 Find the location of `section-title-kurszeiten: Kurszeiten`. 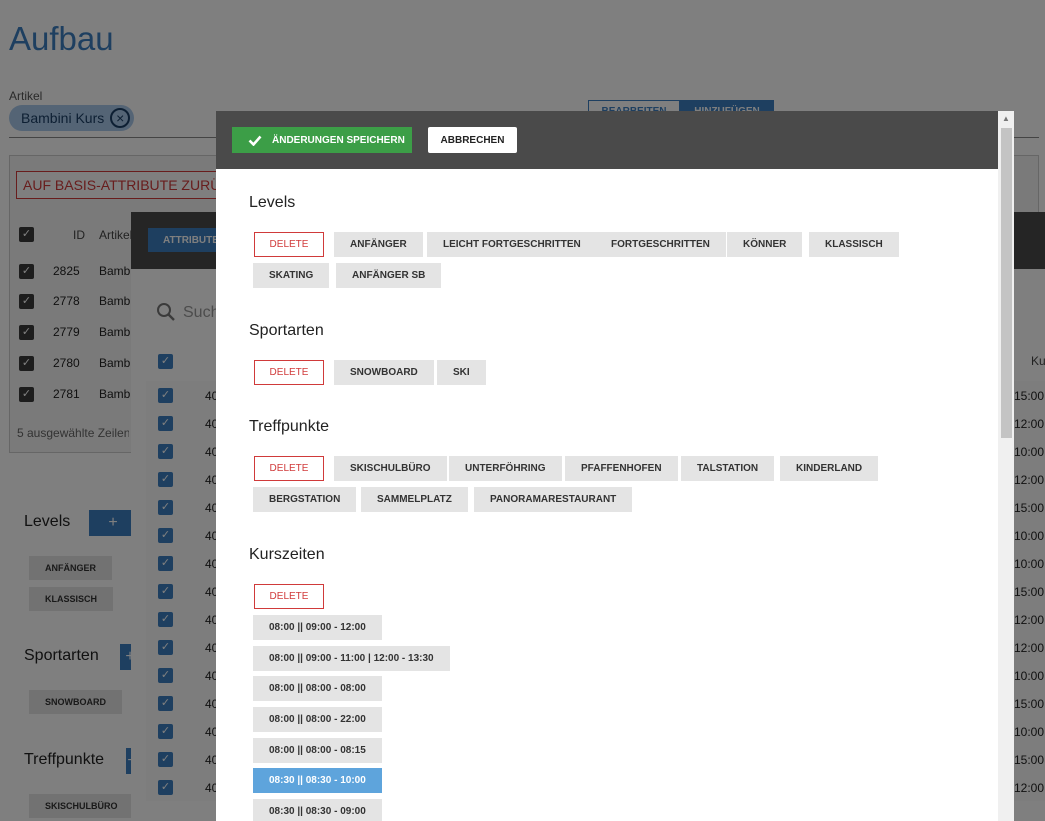

section-title-kurszeiten: Kurszeiten is located at coordinates (287, 554).